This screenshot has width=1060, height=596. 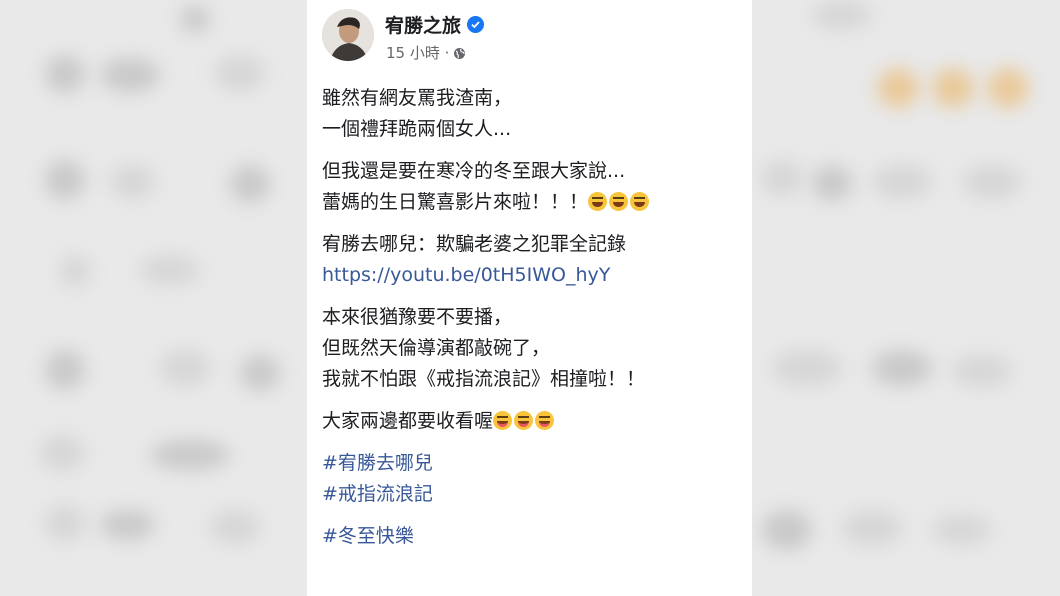 What do you see at coordinates (459, 52) in the screenshot?
I see `globe-icon` at bounding box center [459, 52].